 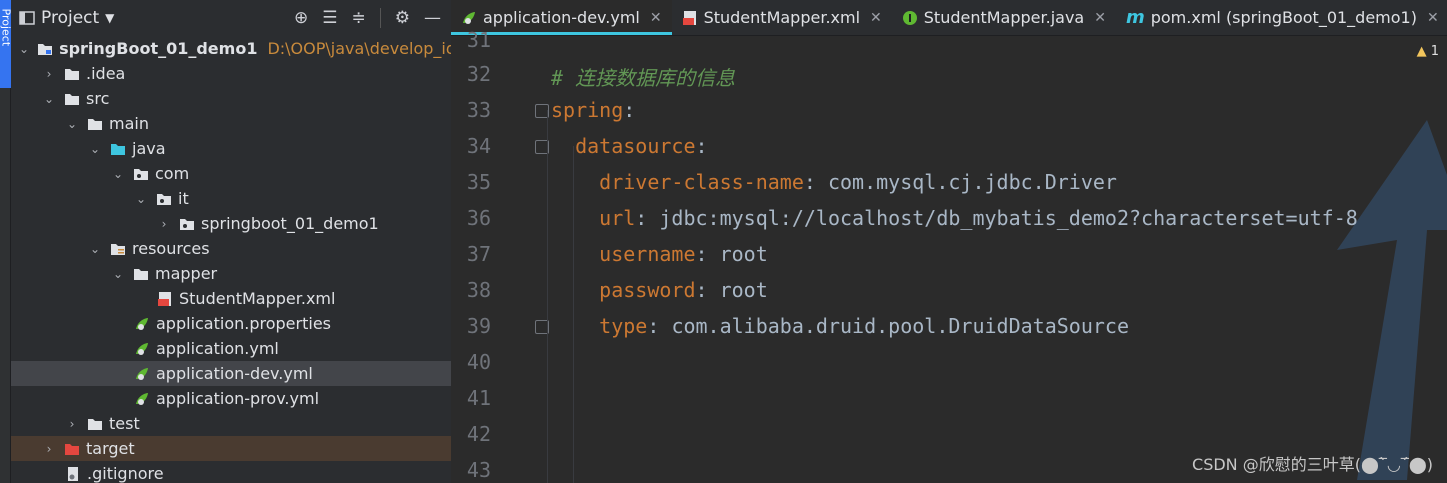 What do you see at coordinates (359, 18) in the screenshot?
I see `collapse-all-icon: ≑` at bounding box center [359, 18].